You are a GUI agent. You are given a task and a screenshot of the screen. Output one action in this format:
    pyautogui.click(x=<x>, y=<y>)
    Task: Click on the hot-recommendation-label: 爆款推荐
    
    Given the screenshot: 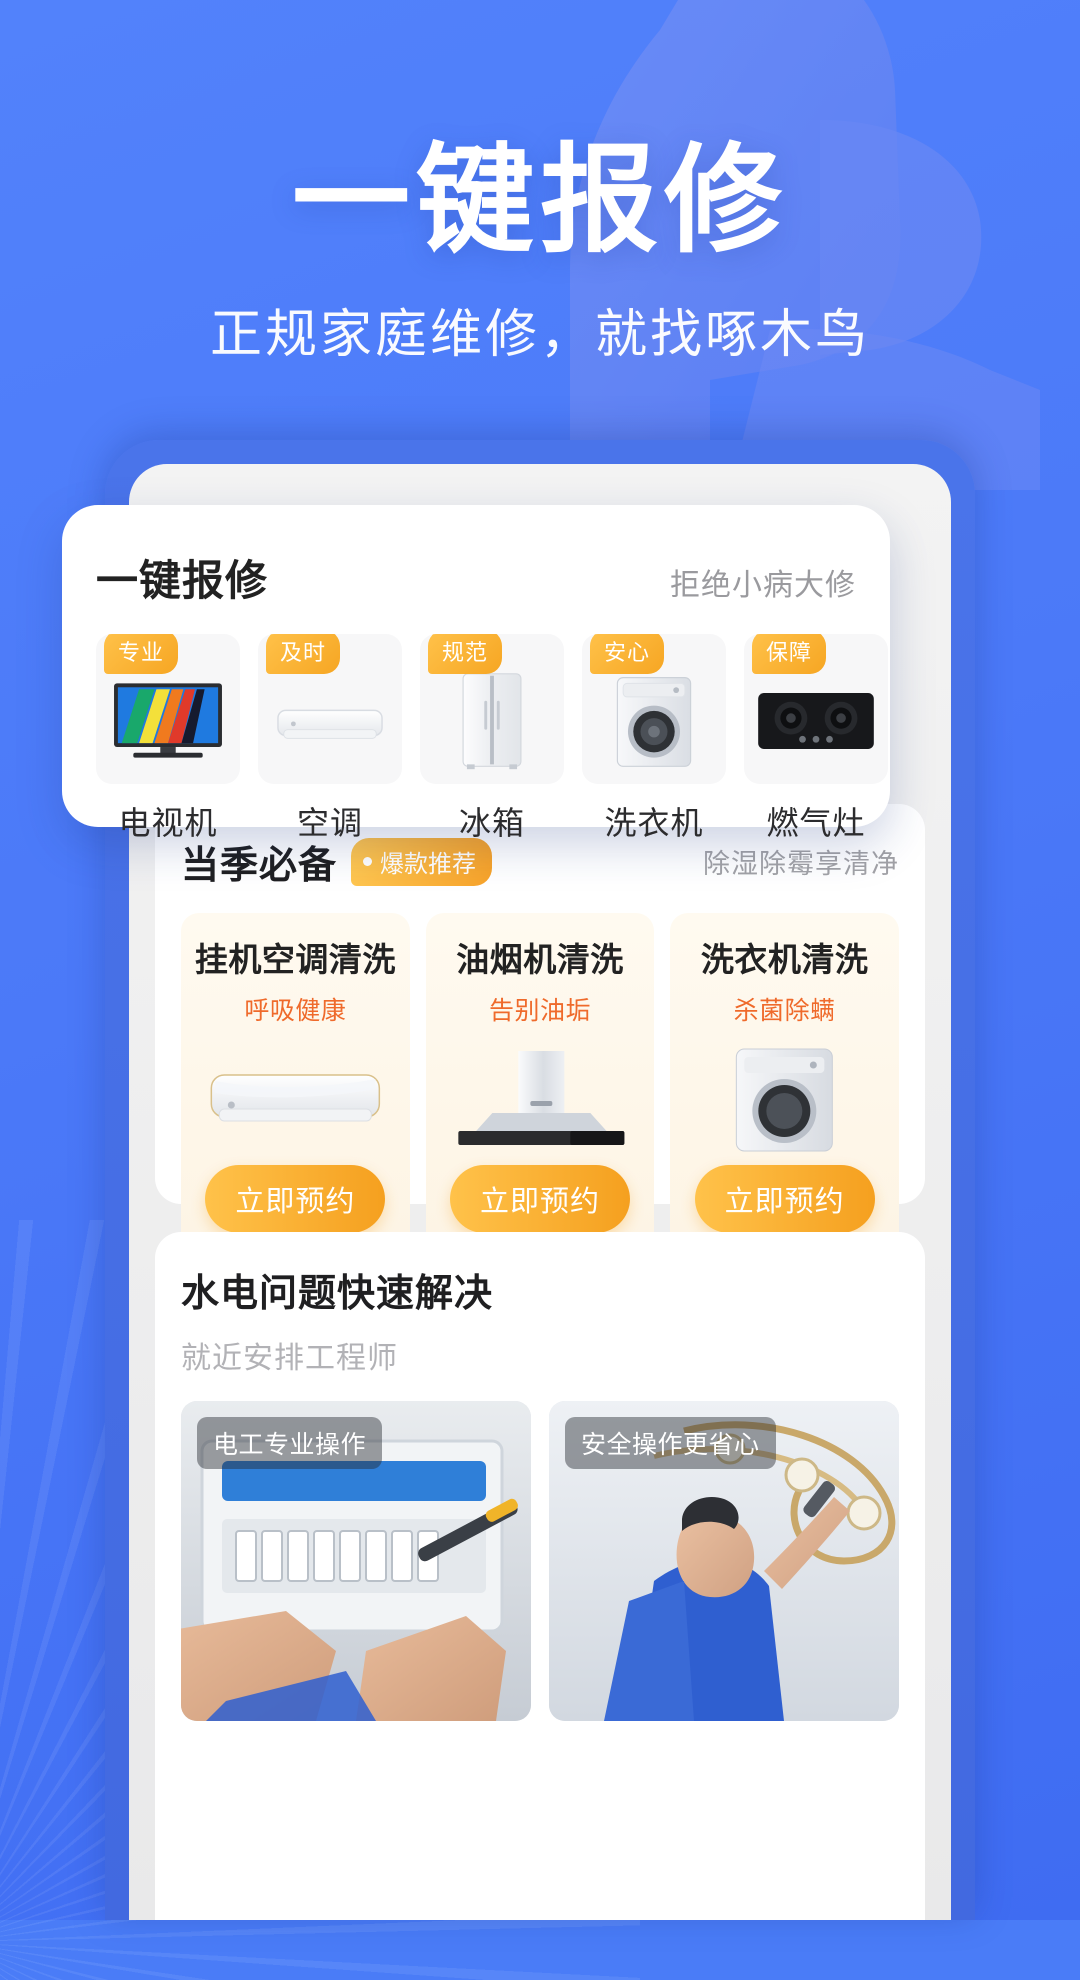 What is the action you would take?
    pyautogui.click(x=428, y=864)
    